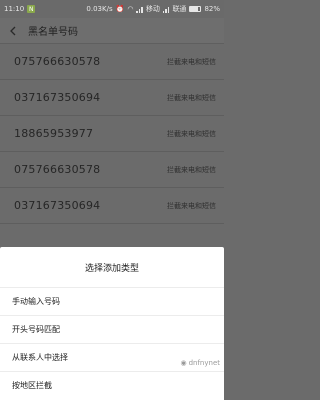 This screenshot has width=320, height=400. I want to click on notification-icon: N, so click(31, 9).